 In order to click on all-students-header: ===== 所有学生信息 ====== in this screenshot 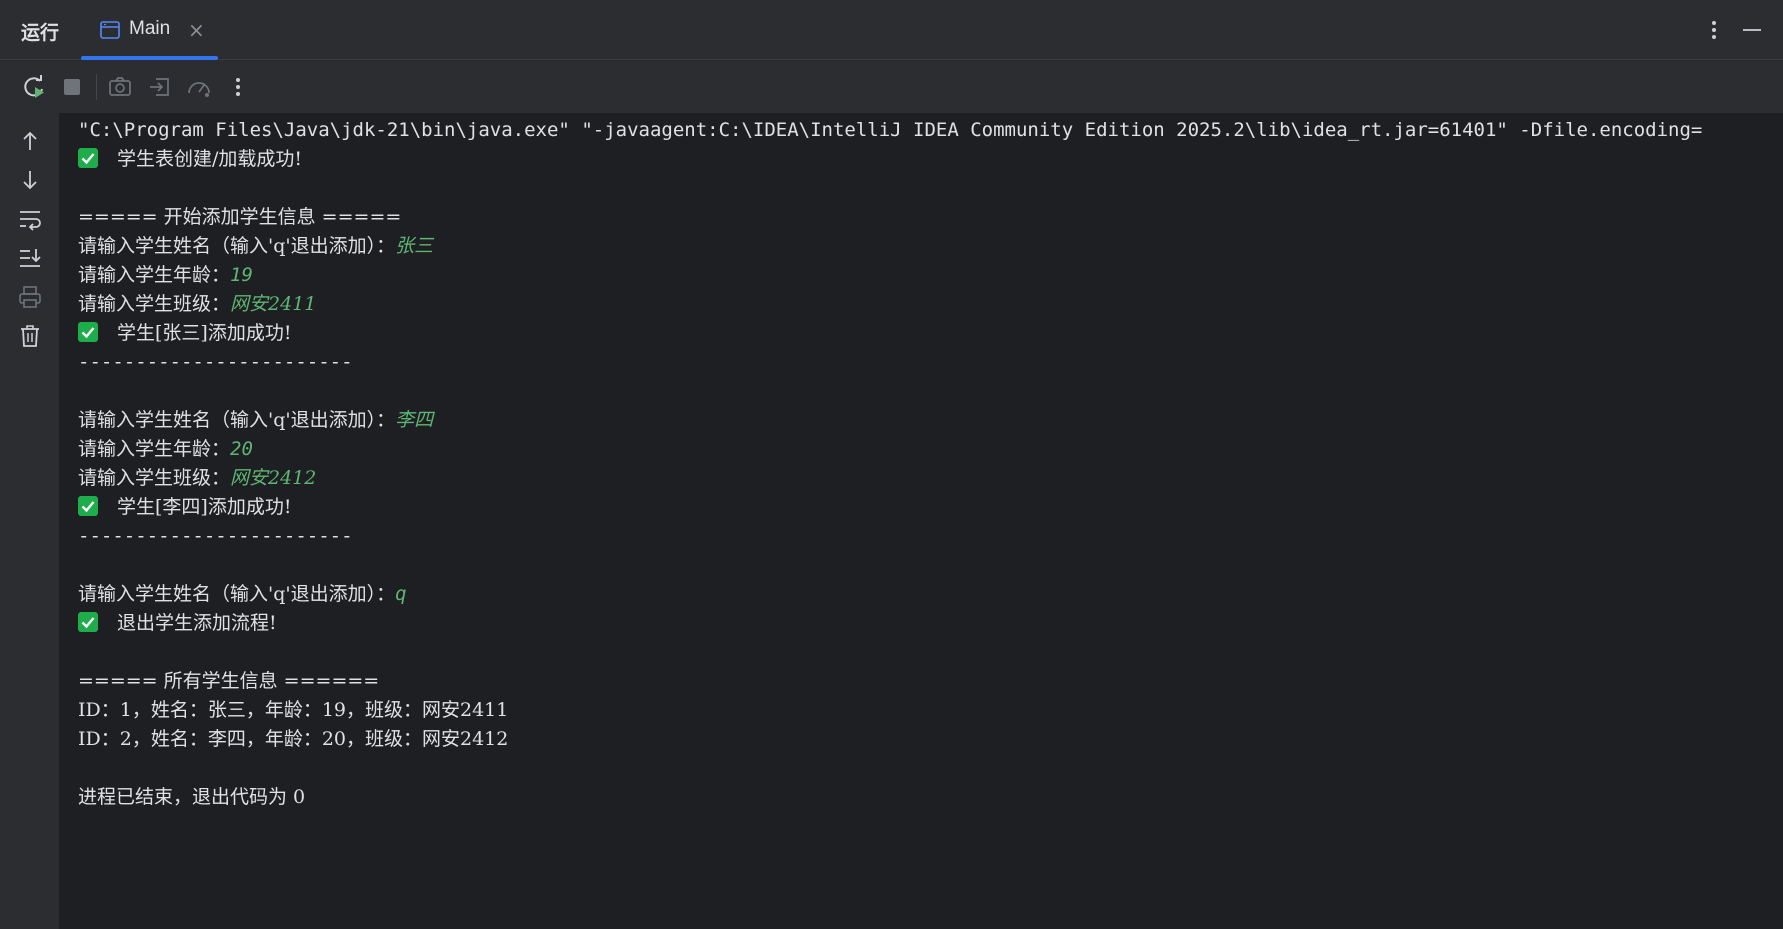, I will do `click(229, 681)`.